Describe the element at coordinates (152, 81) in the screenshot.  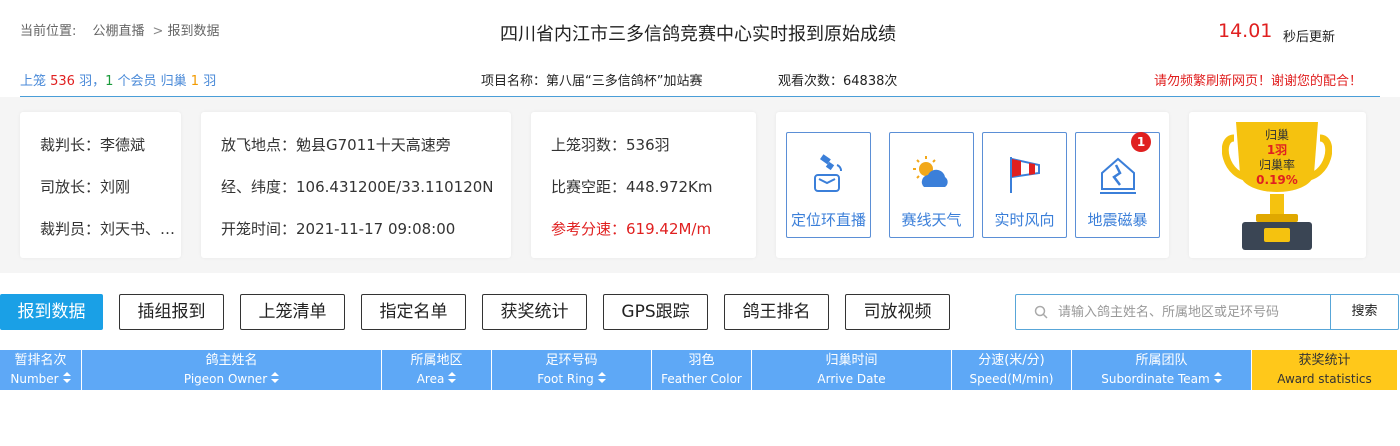
I see `stats-text: 个会员 归巢` at that location.